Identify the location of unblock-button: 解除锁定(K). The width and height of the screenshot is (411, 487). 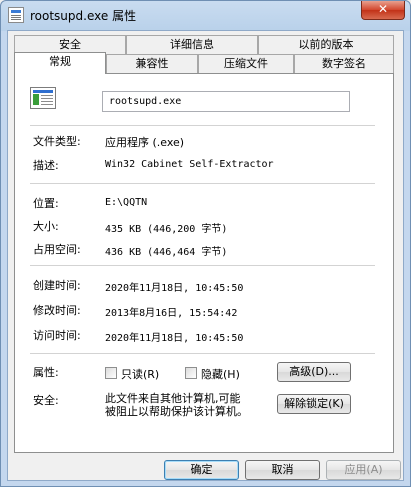
(314, 404).